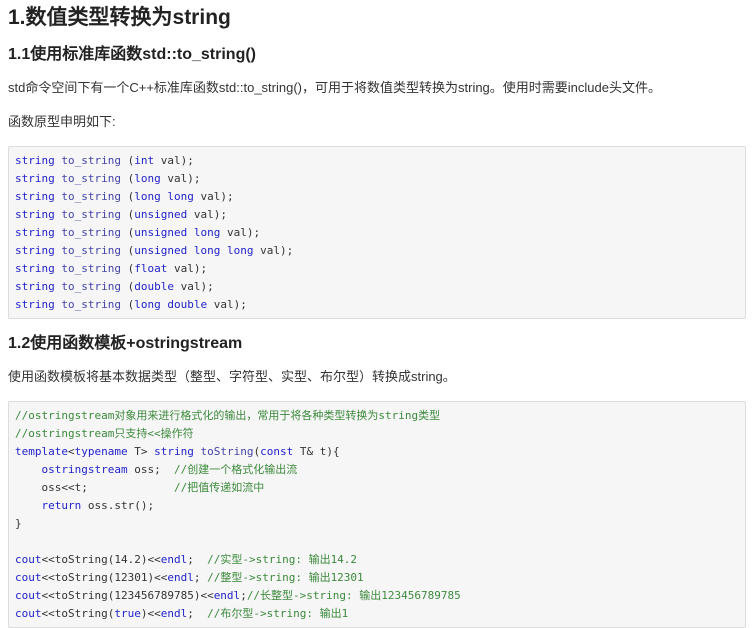  Describe the element at coordinates (150, 469) in the screenshot. I see `code-token: oss;` at that location.